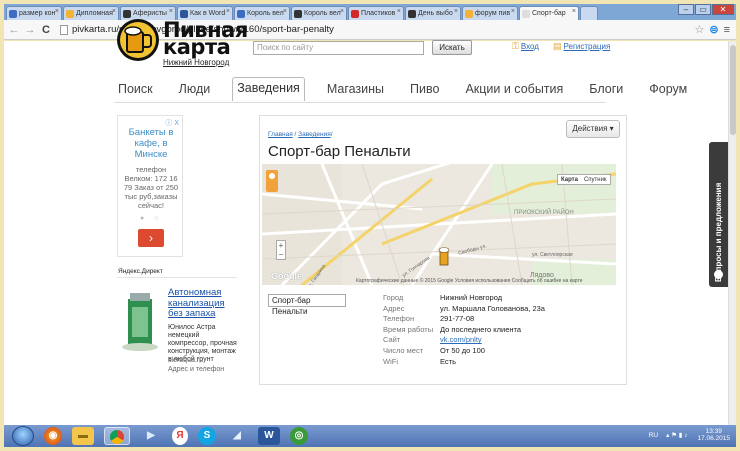  I want to click on breadcrumb-section: Заведения, so click(314, 134).